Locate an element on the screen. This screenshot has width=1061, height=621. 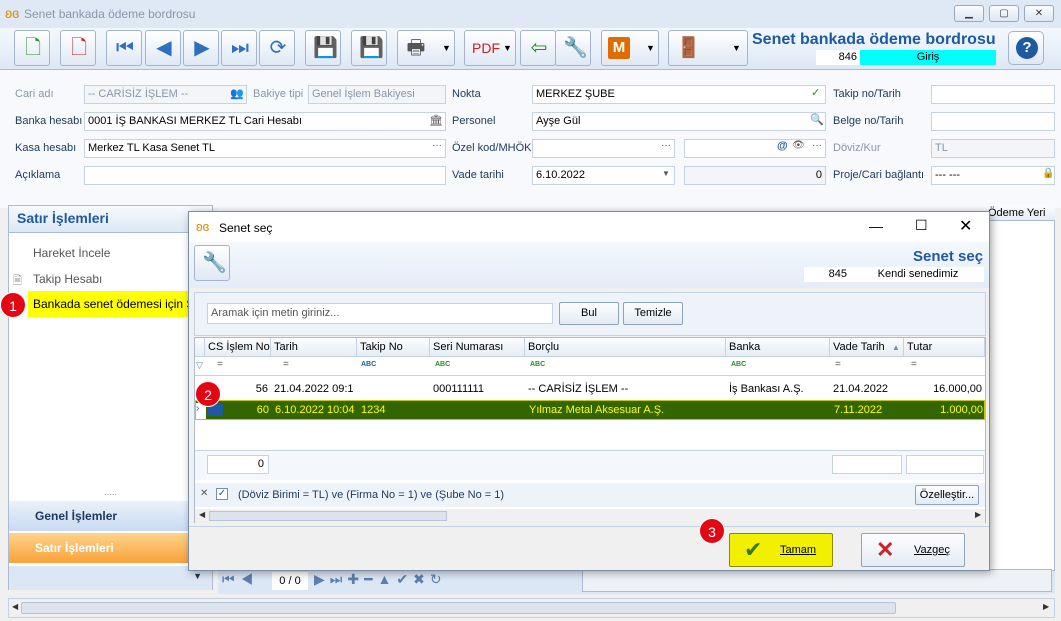
exit-button: 🚪 ▼ is located at coordinates (708, 48).